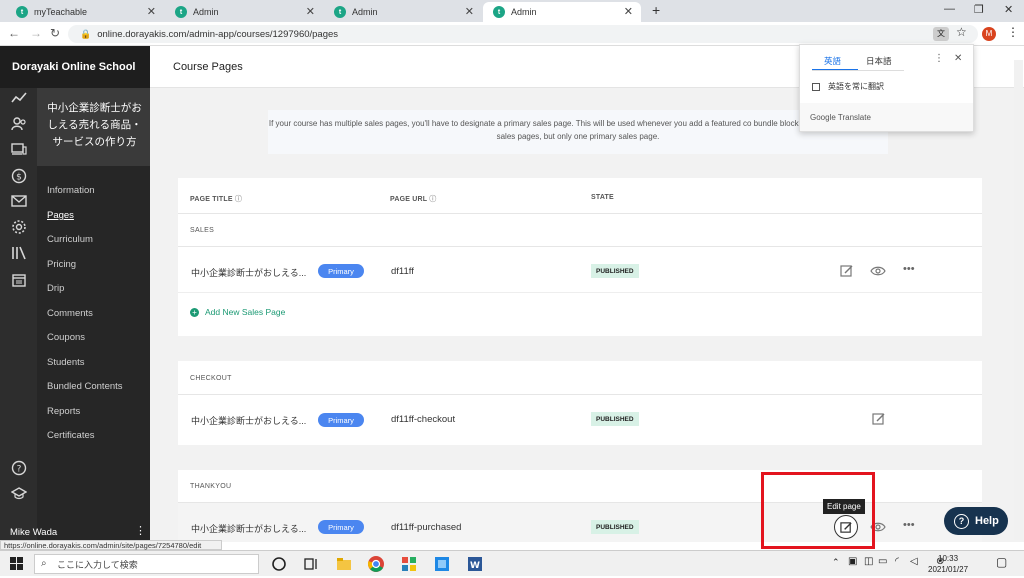  I want to click on translate-popup: 英語 日本語 ⋮ ✕ 英語を常に翻訳 Google Translate, so click(886, 88).